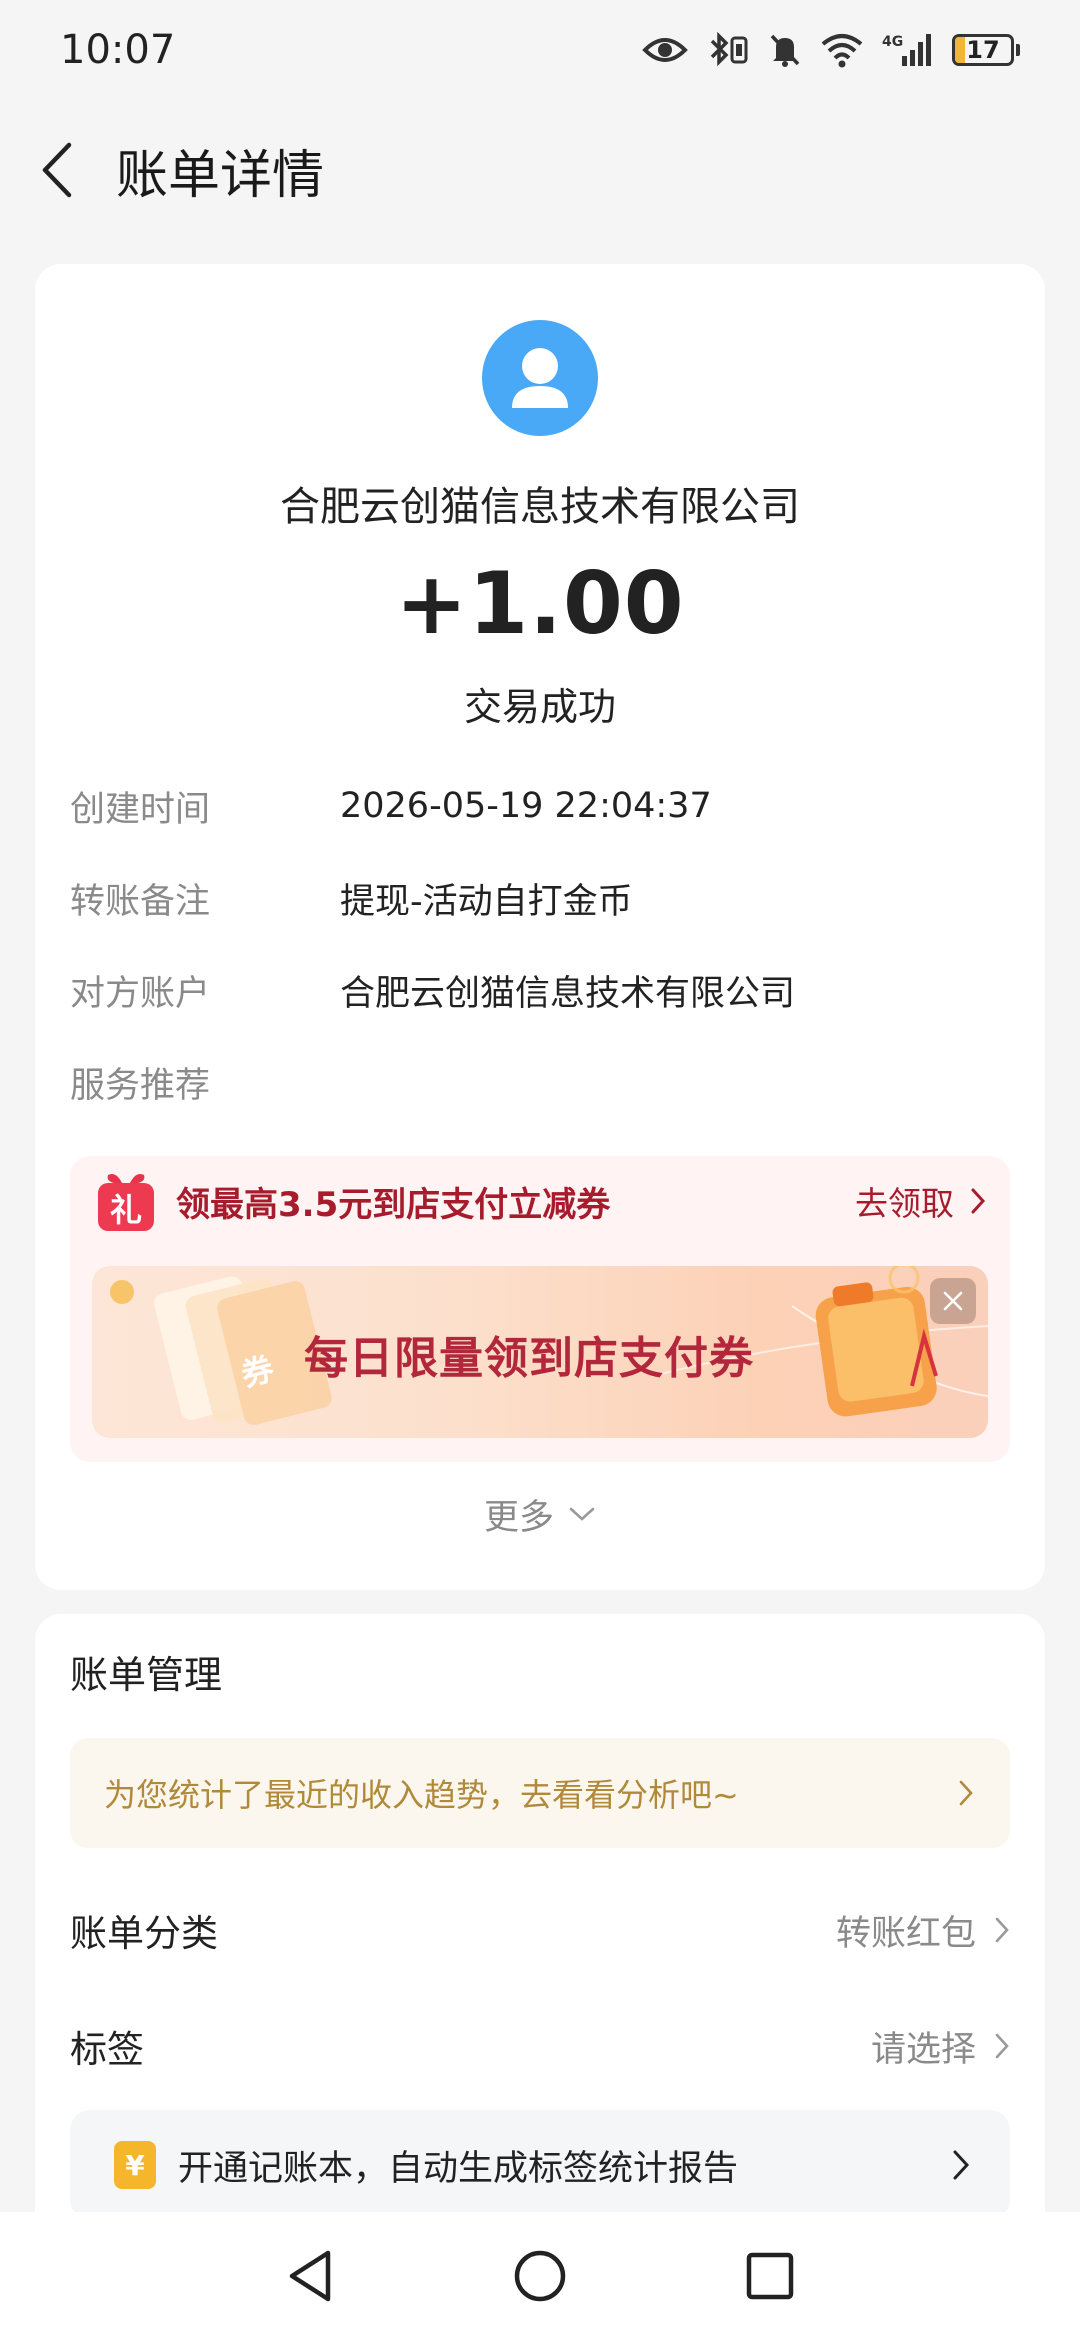  Describe the element at coordinates (904, 1203) in the screenshot. I see `claim-label: 去领取` at that location.